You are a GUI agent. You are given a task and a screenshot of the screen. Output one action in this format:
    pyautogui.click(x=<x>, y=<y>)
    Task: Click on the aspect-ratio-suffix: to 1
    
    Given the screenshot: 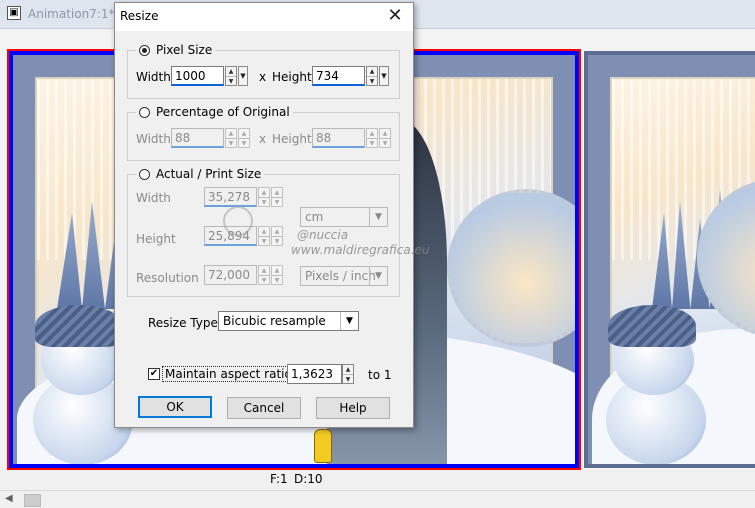 What is the action you would take?
    pyautogui.click(x=380, y=375)
    